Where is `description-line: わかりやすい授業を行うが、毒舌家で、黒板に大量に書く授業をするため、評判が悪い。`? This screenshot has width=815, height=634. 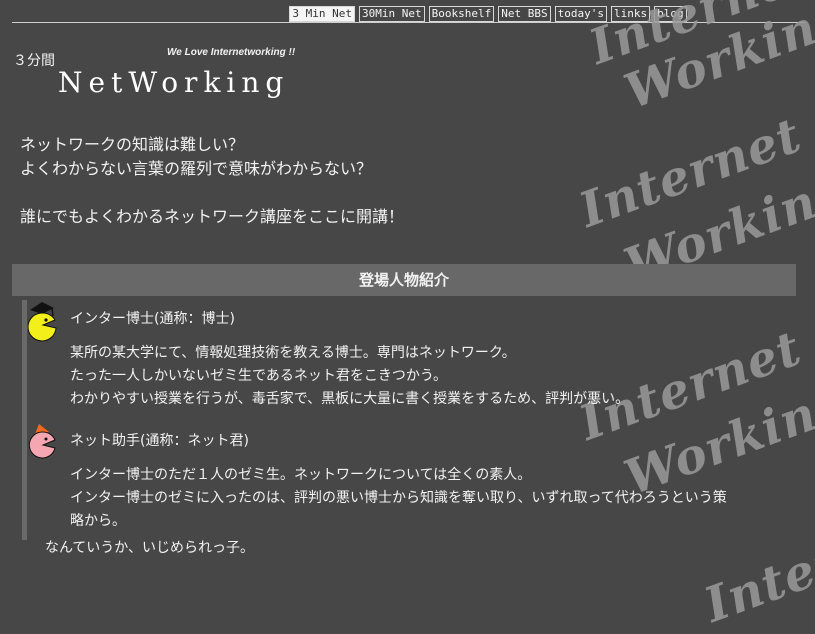 description-line: わかりやすい授業を行うが、毒舌家で、黒板に大量に書く授業をするため、評判が悪い。 is located at coordinates (350, 399).